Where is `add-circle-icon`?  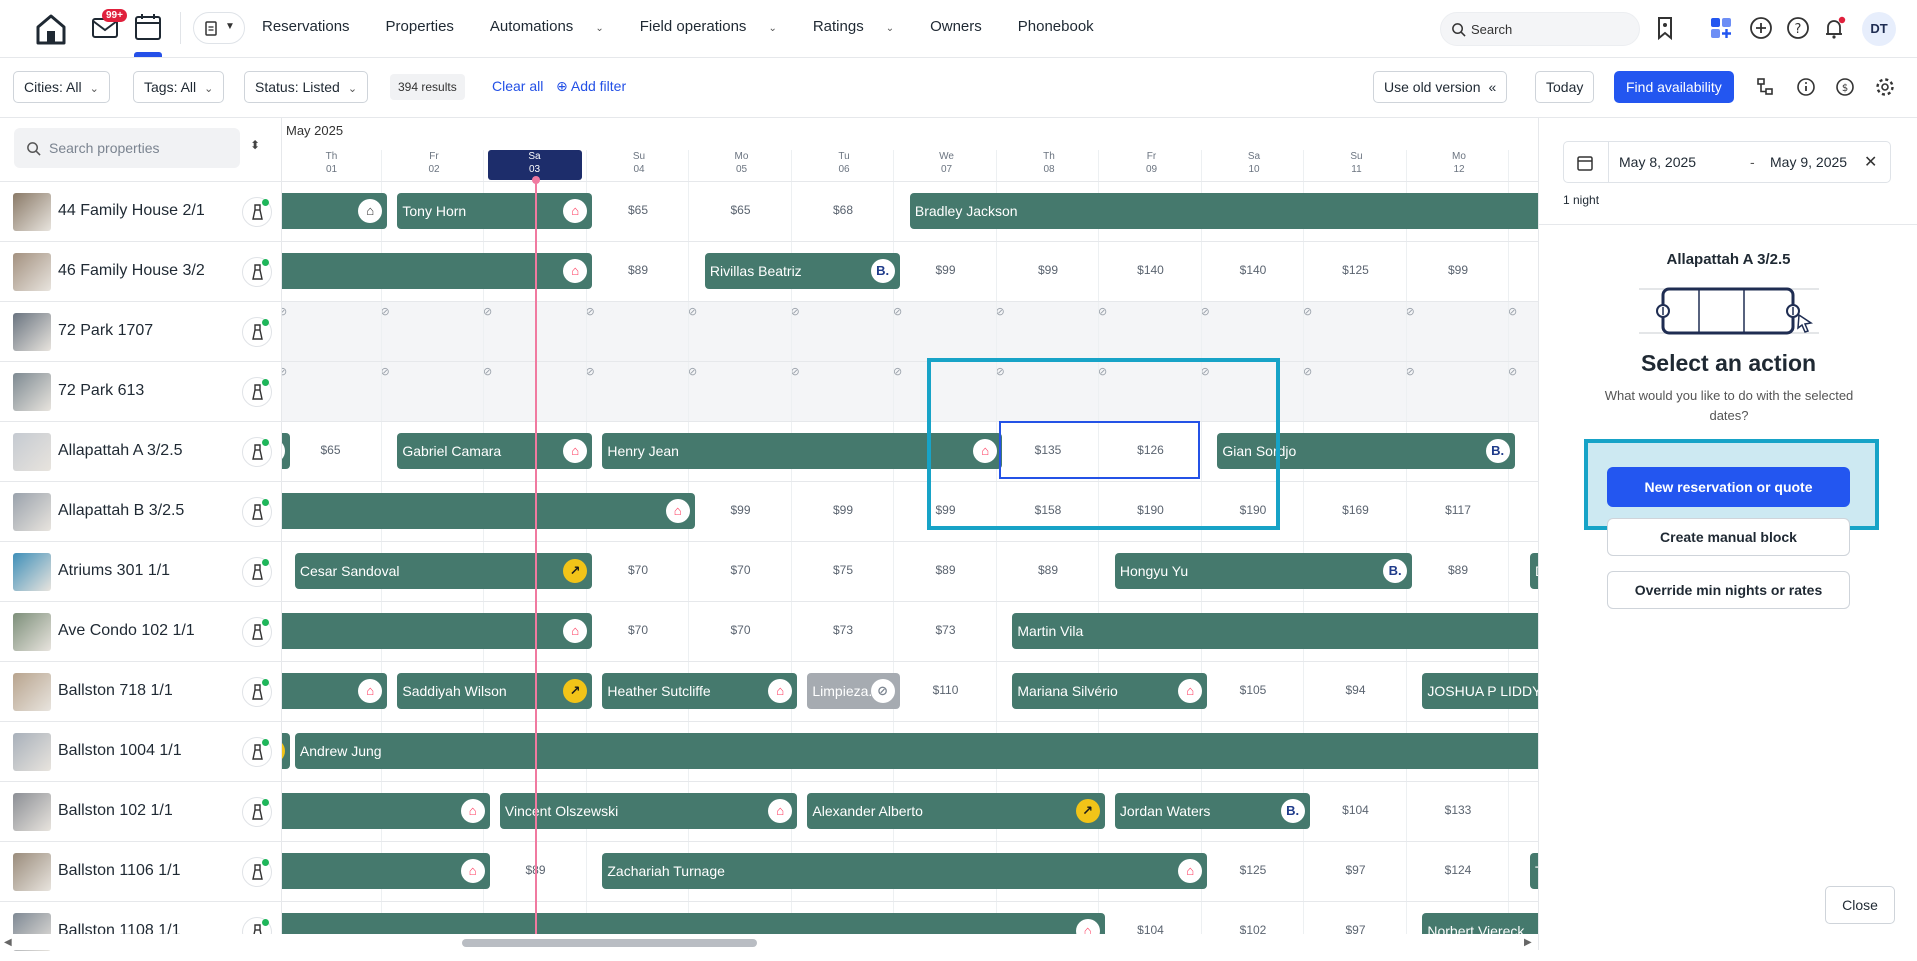 add-circle-icon is located at coordinates (1761, 28).